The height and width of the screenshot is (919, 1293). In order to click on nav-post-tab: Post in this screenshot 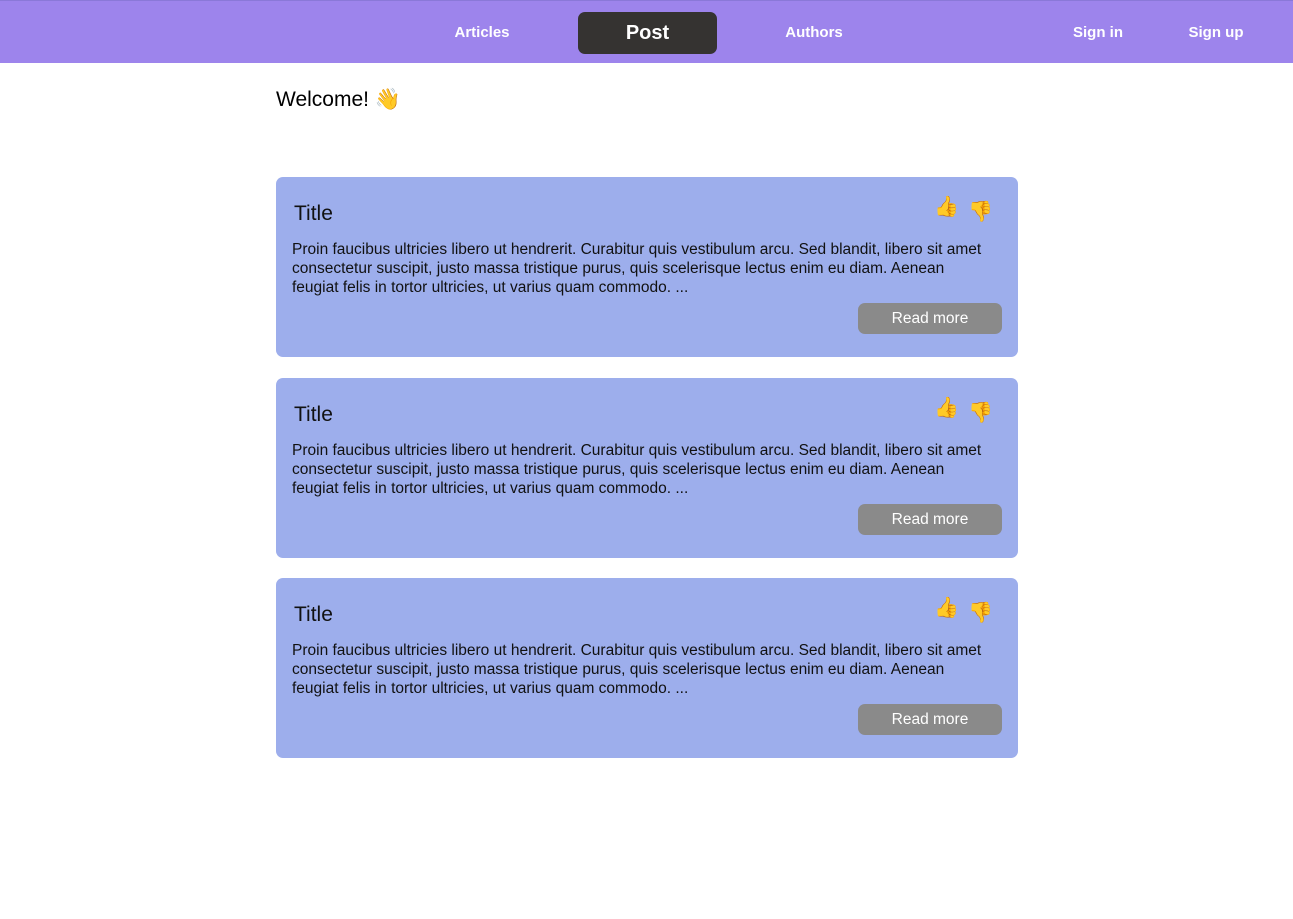, I will do `click(647, 33)`.